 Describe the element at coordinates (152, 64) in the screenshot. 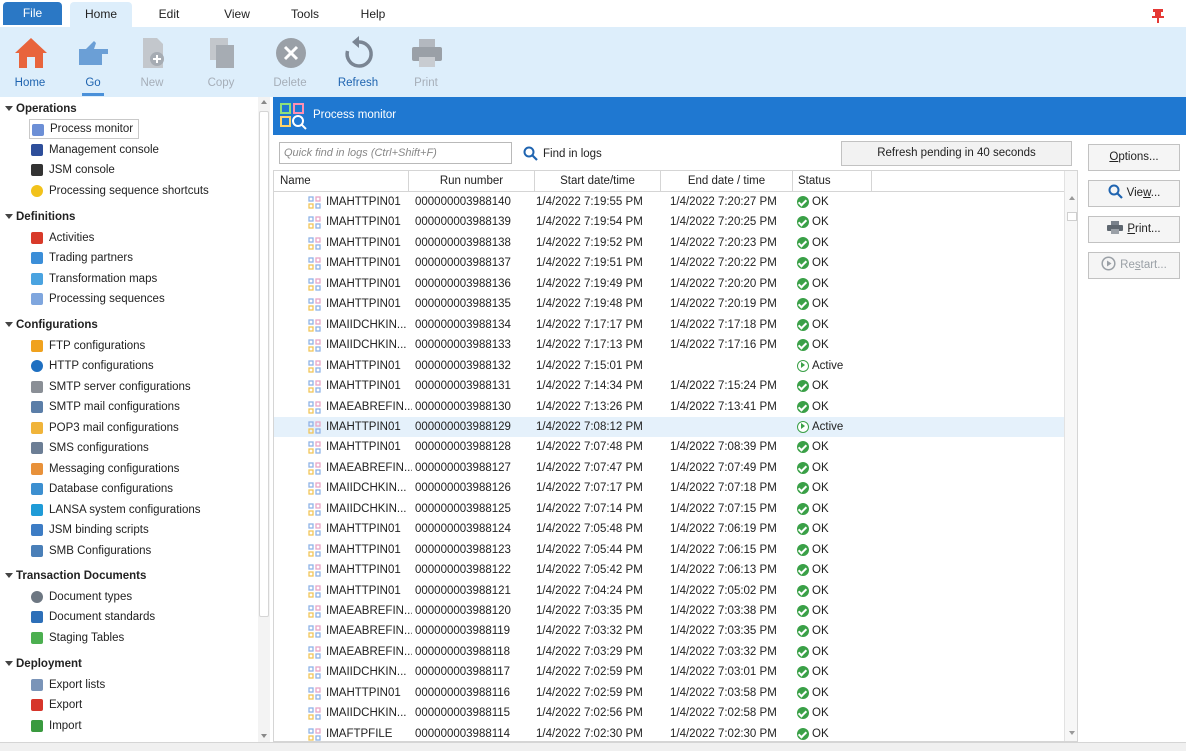

I see `new-button: New` at that location.